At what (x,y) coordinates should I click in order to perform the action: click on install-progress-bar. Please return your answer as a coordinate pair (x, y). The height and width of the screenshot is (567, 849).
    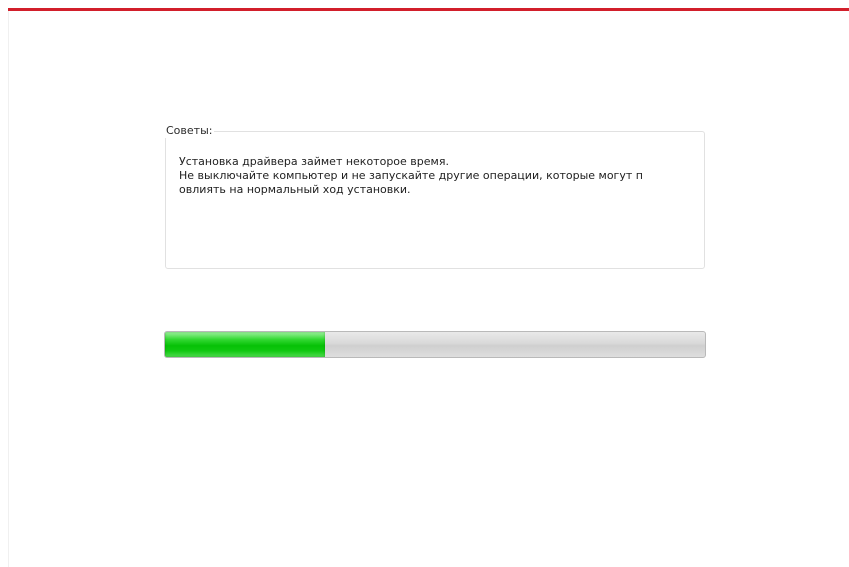
    Looking at the image, I should click on (435, 344).